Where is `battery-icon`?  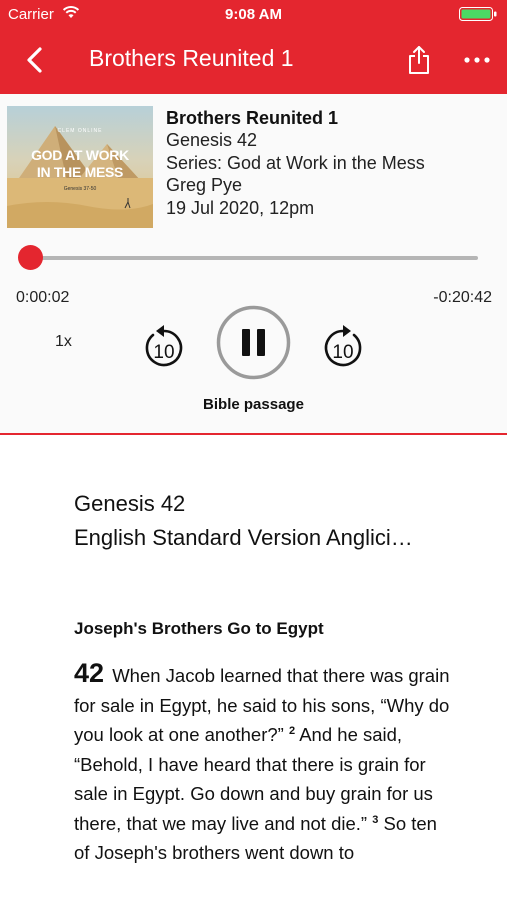
battery-icon is located at coordinates (478, 14).